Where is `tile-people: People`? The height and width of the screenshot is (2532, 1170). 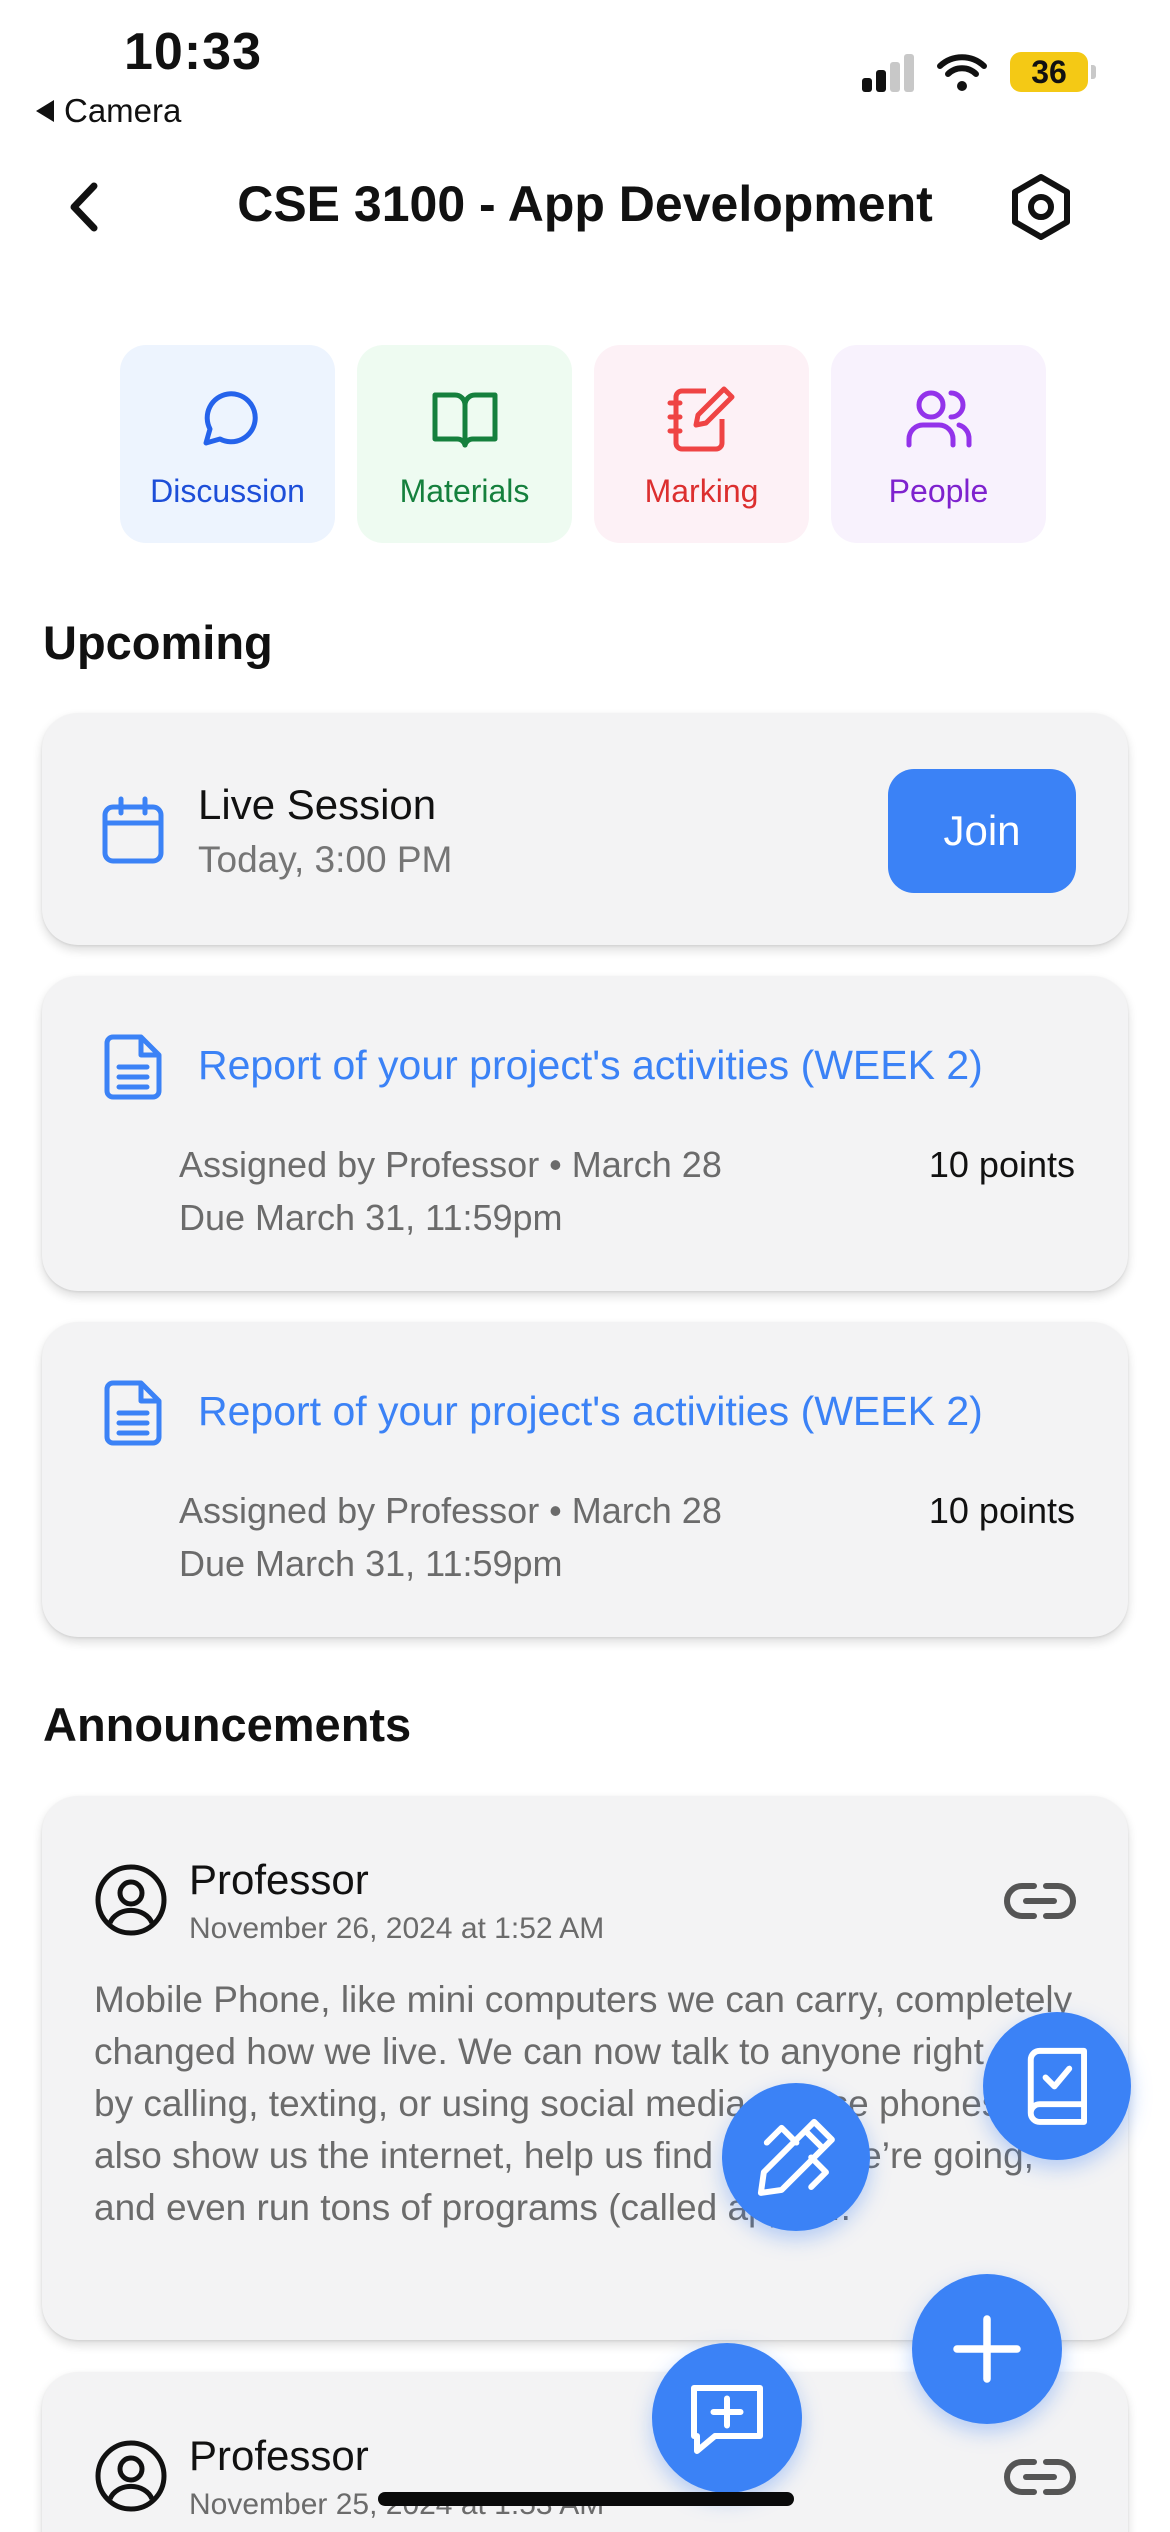
tile-people: People is located at coordinates (938, 444).